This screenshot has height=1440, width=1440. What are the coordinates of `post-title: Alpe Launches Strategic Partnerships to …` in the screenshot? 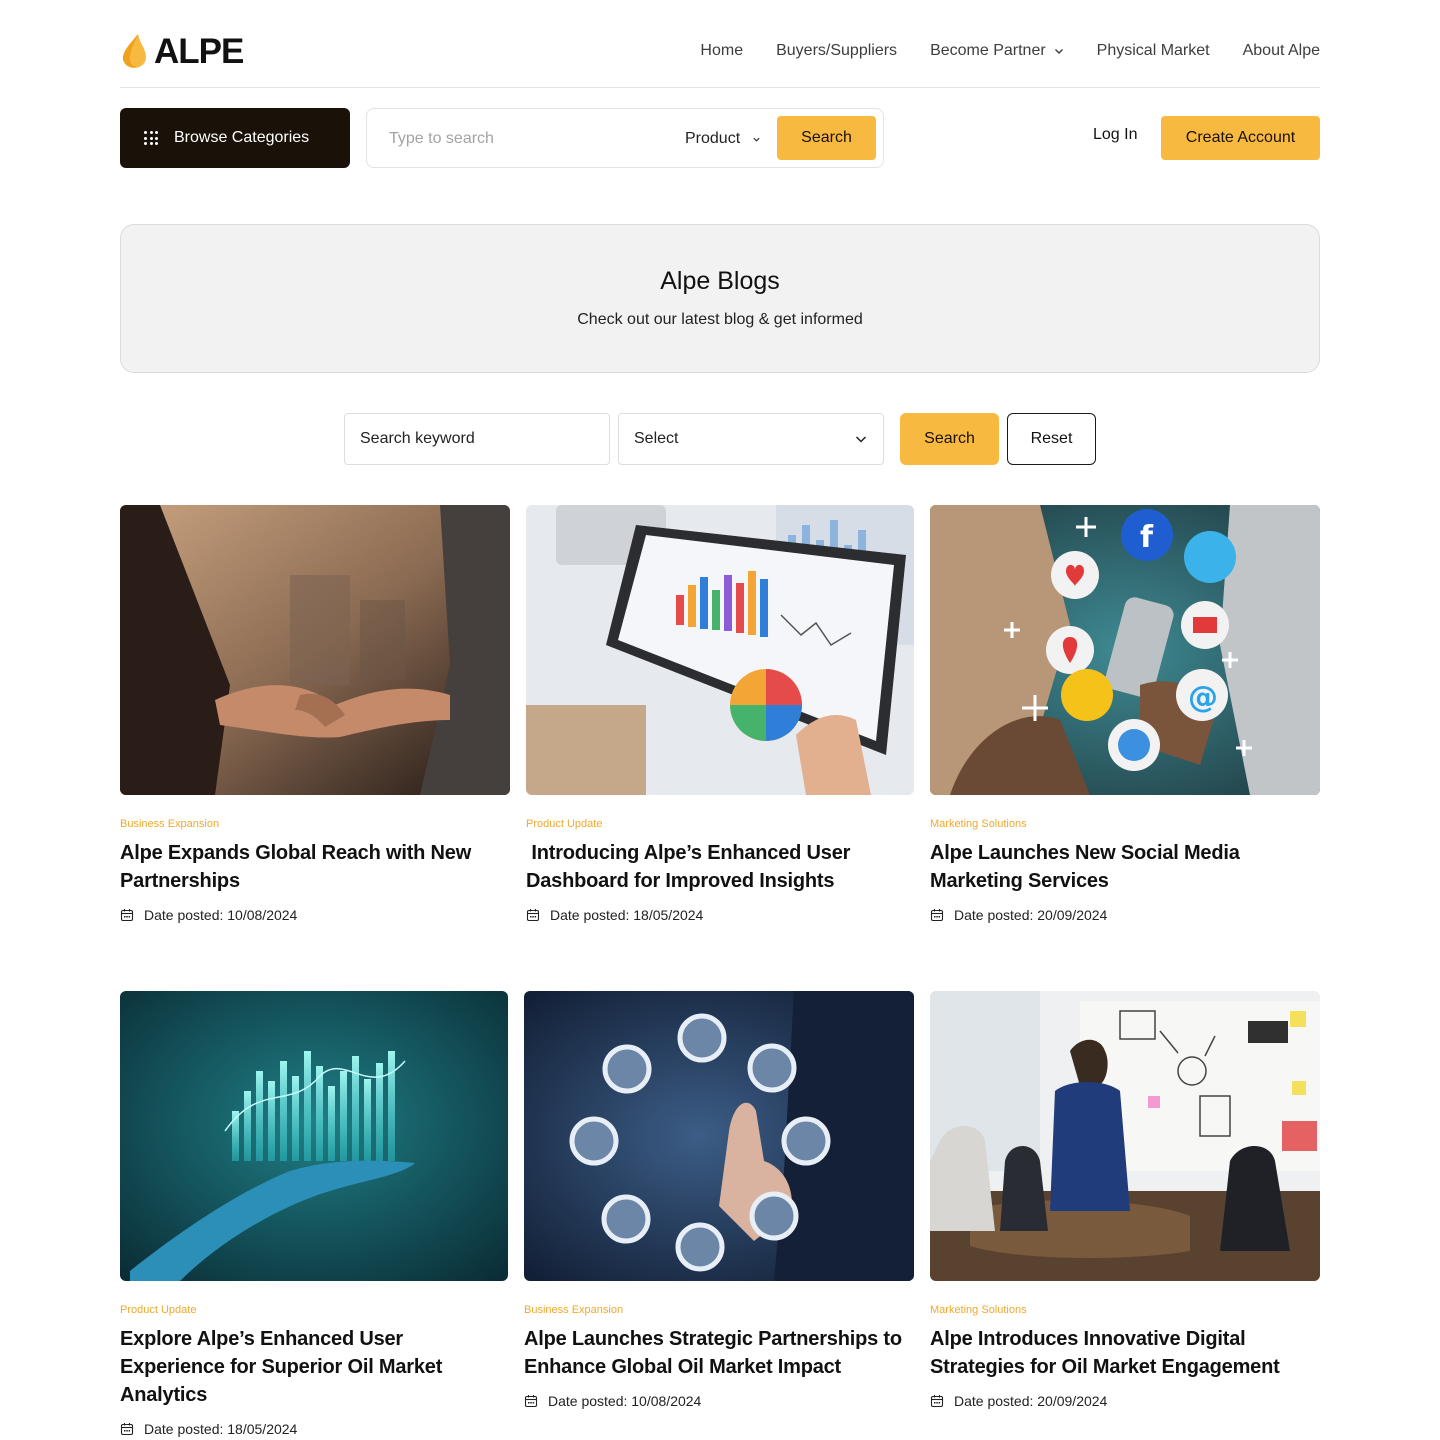 It's located at (719, 1353).